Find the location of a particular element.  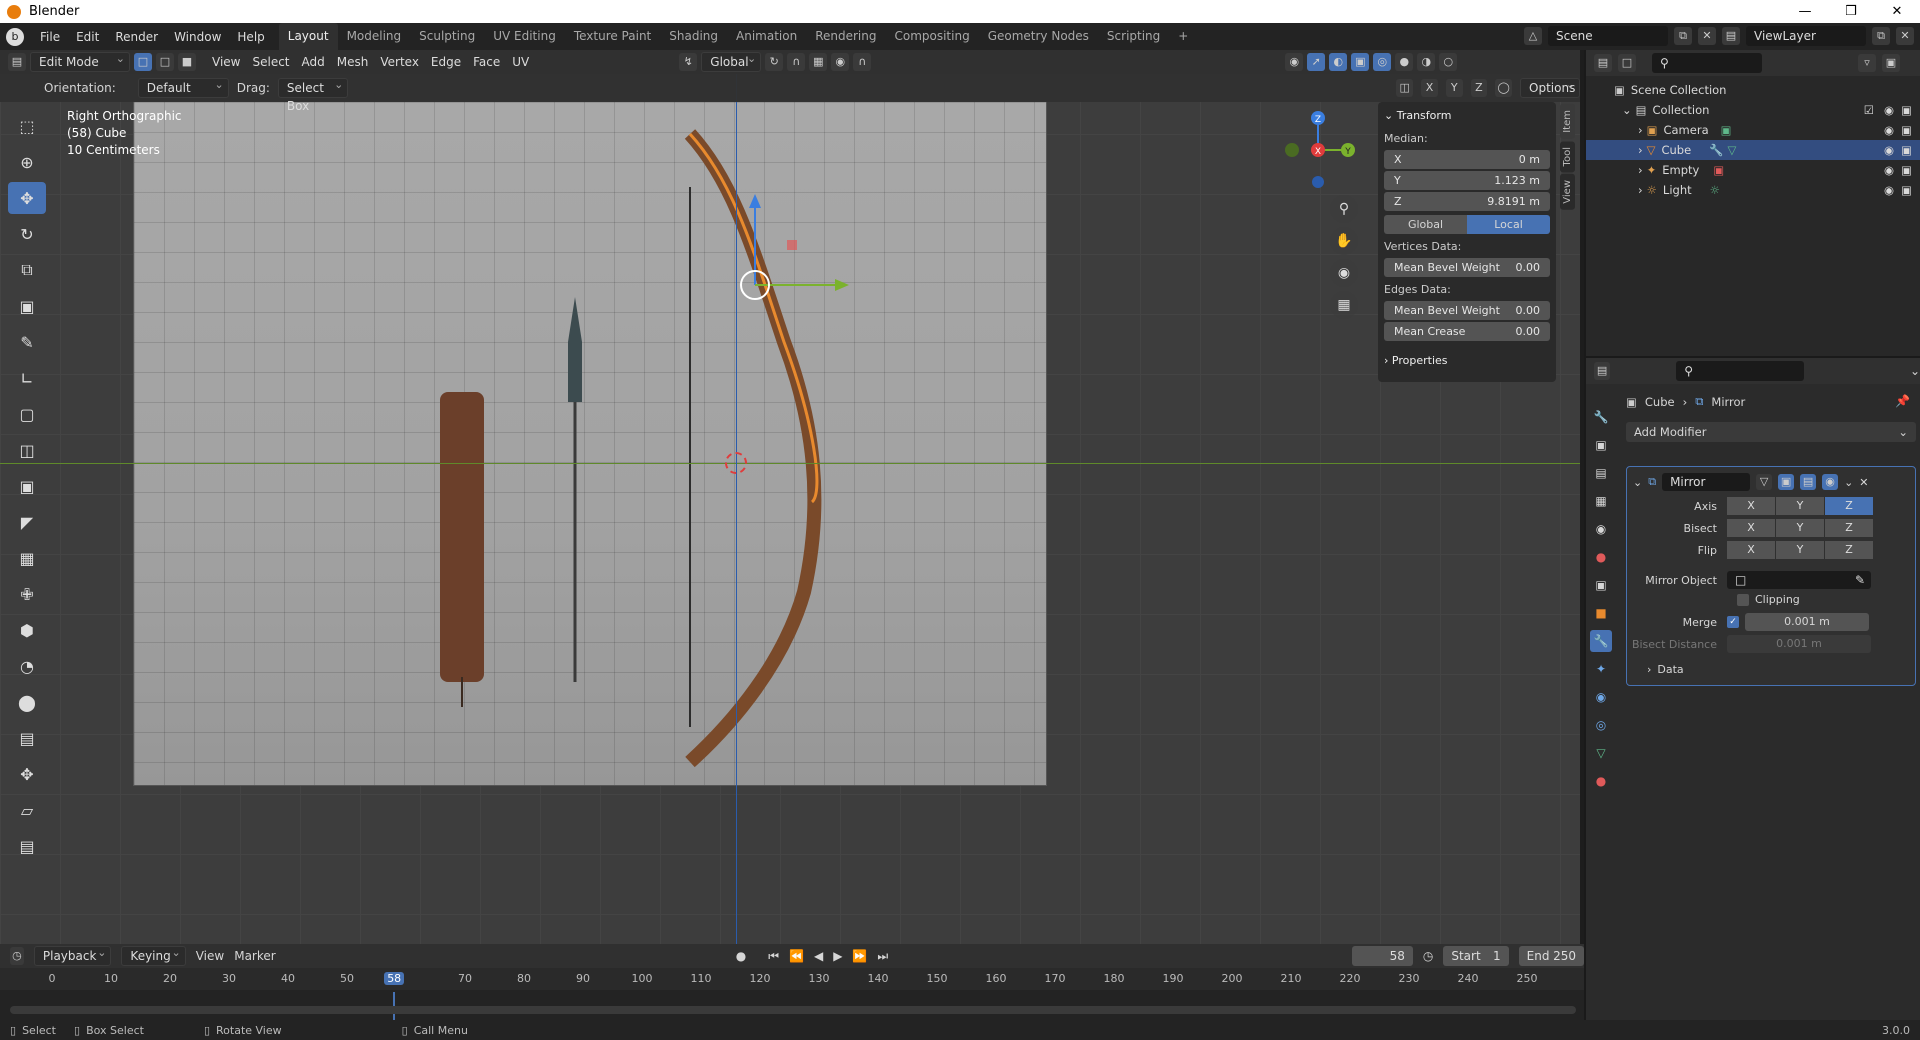

tool-tab-icon: 🔧 is located at coordinates (1601, 417).